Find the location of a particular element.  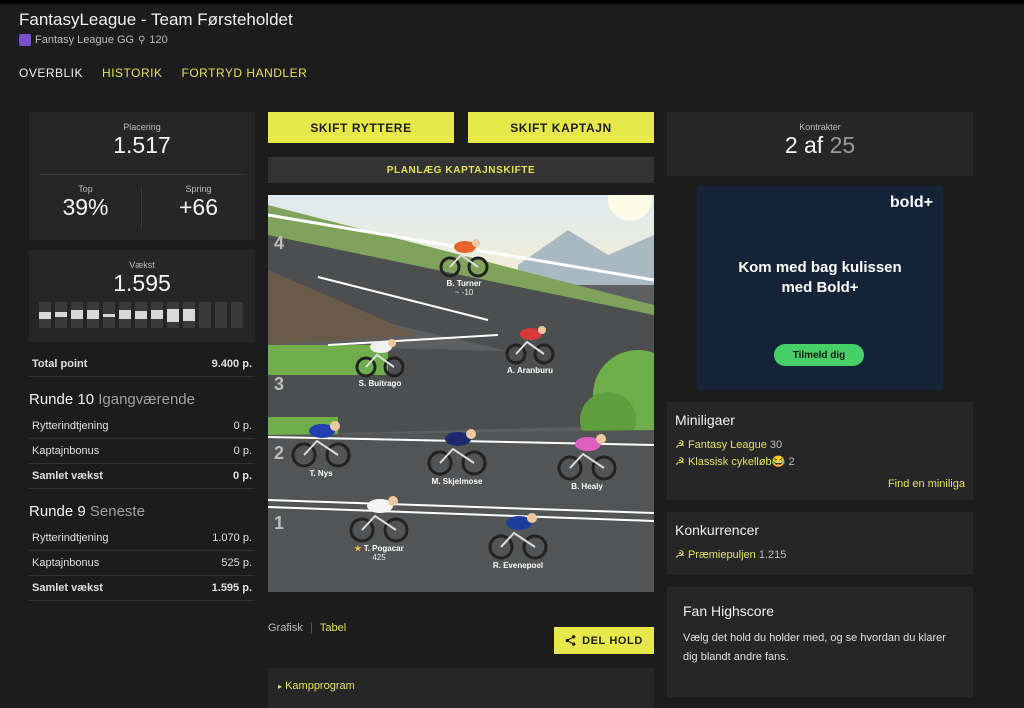

del-hold-button: DEL HOLD is located at coordinates (604, 640).